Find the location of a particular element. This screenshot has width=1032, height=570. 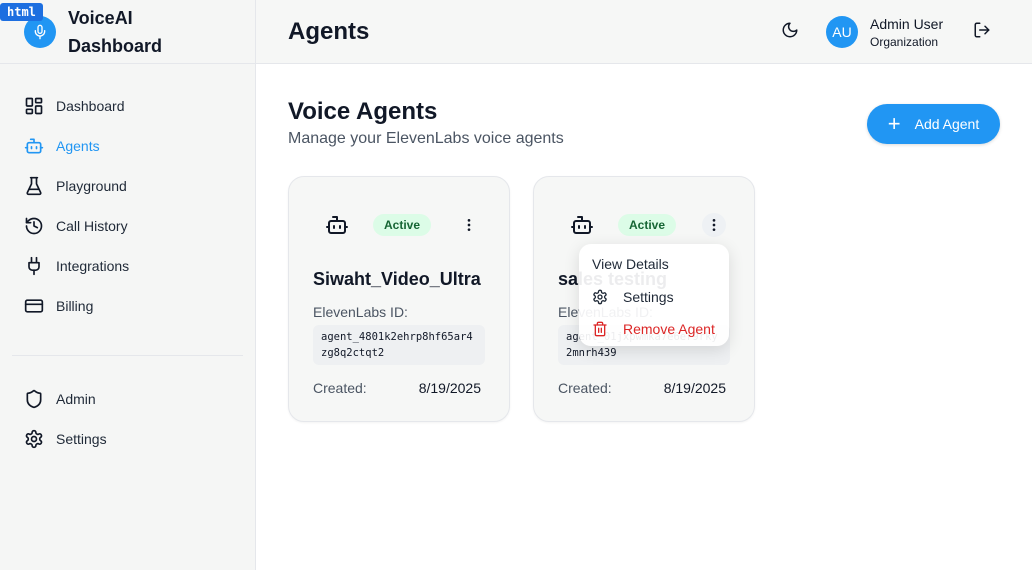

view-details-menu-item: View Details is located at coordinates (667, 264).